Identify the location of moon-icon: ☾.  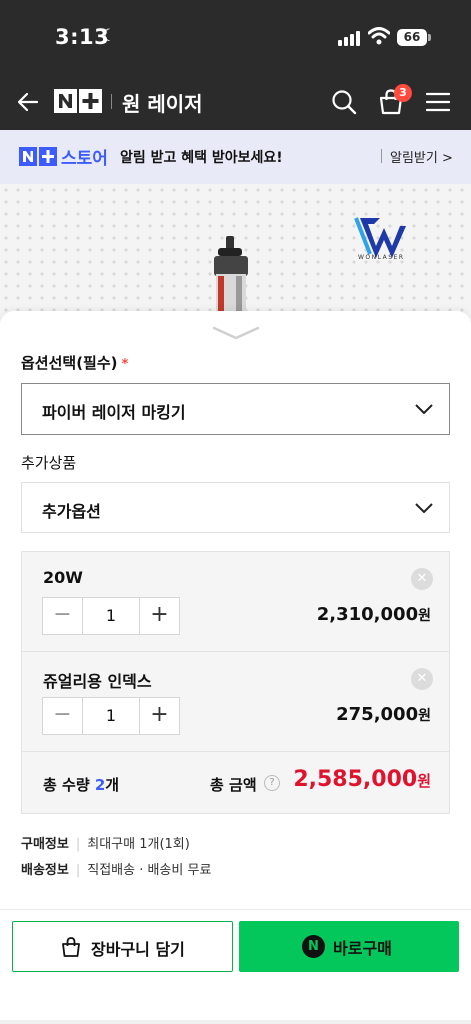
(109, 36).